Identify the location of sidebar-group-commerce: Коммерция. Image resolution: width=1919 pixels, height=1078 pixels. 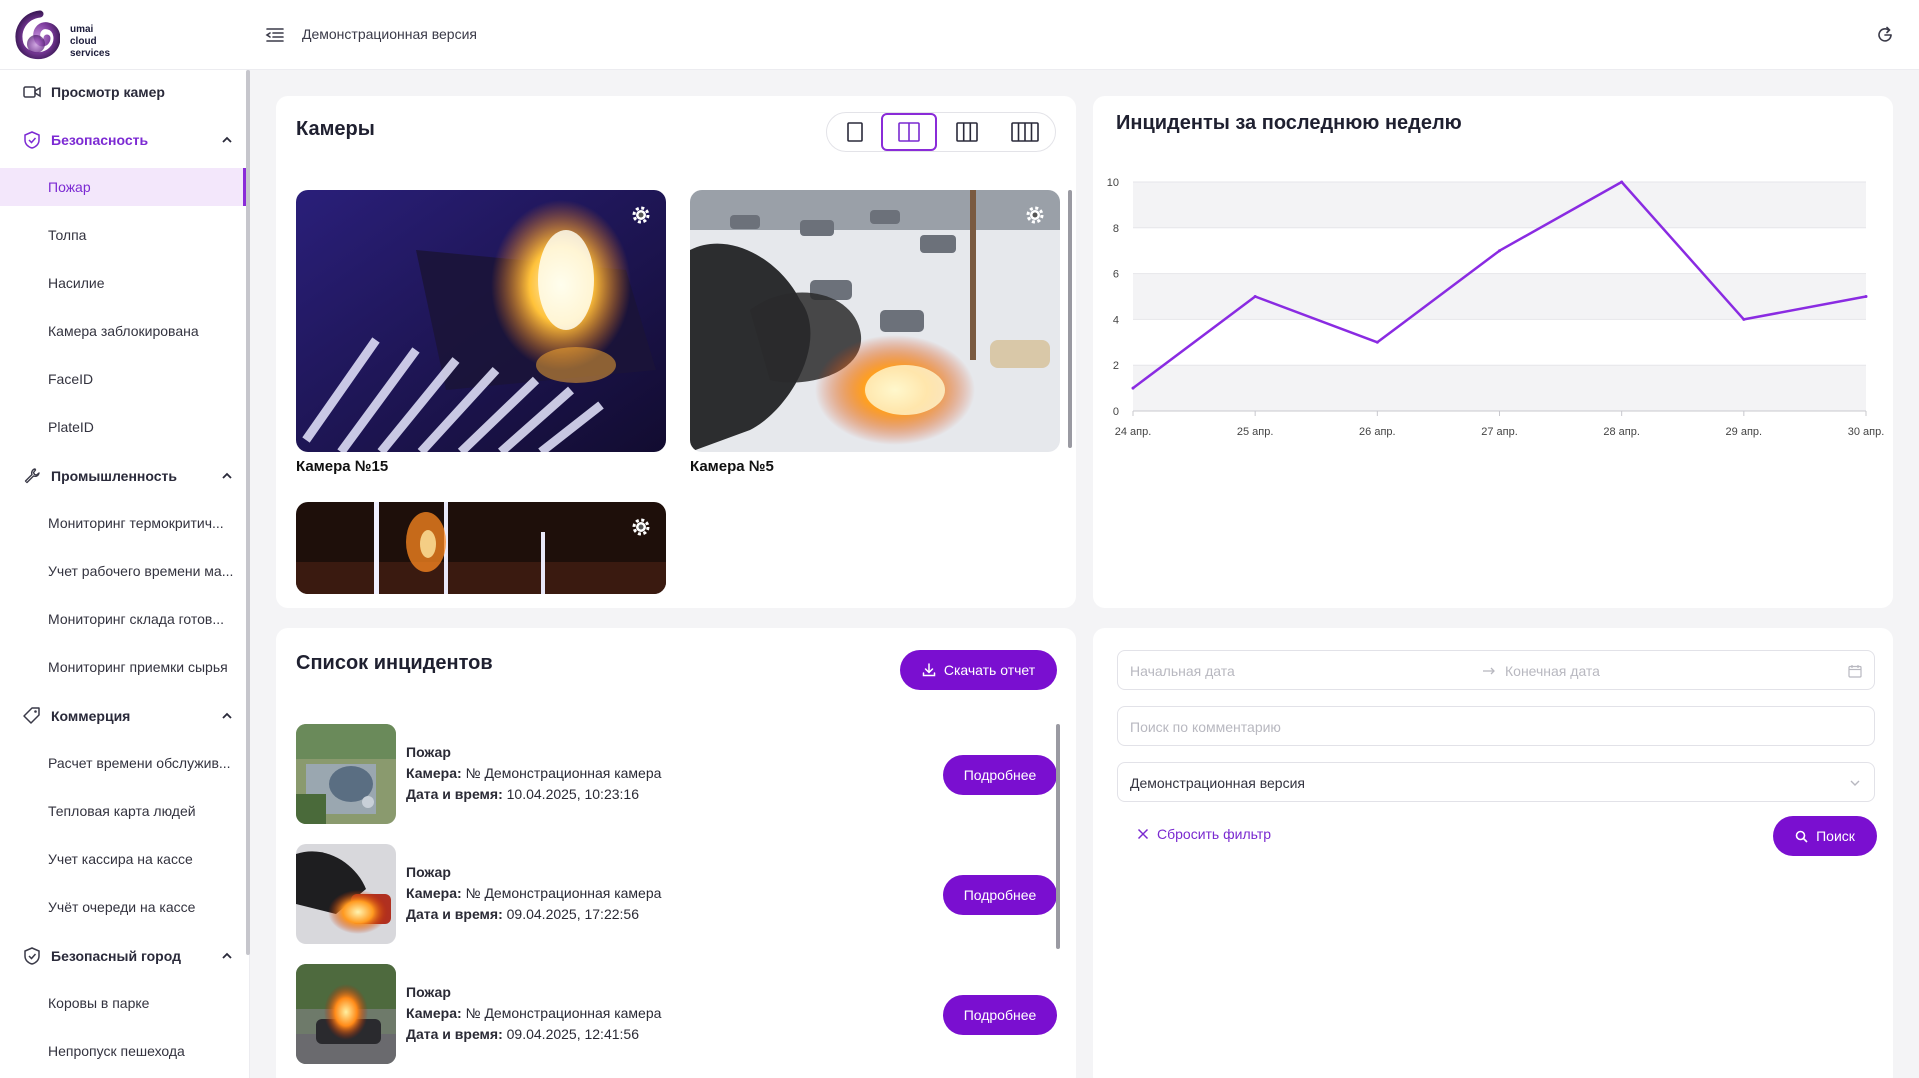
(123, 716).